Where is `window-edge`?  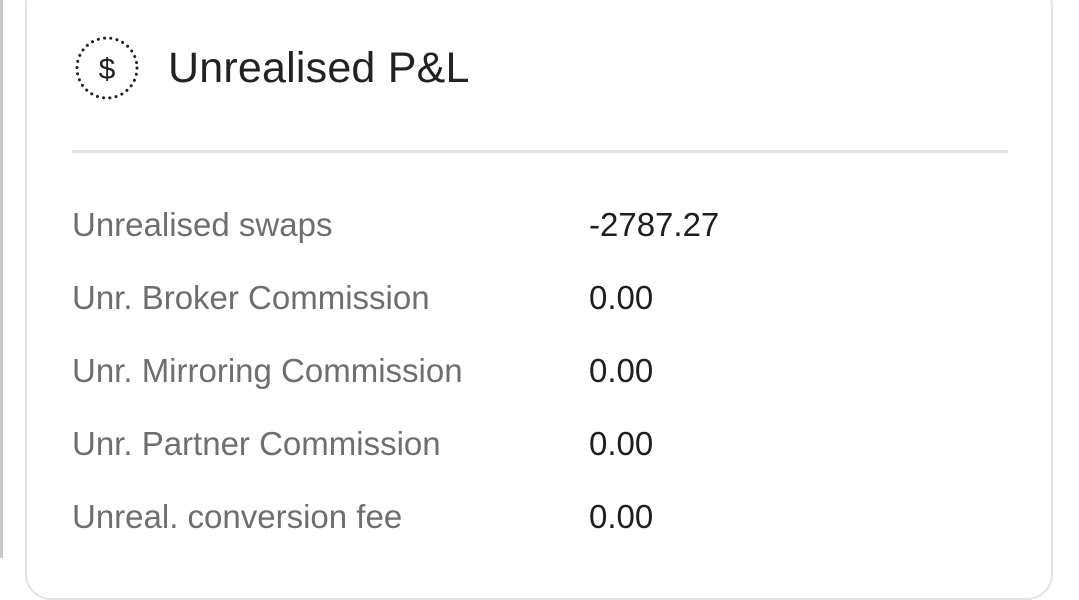
window-edge is located at coordinates (1, 279).